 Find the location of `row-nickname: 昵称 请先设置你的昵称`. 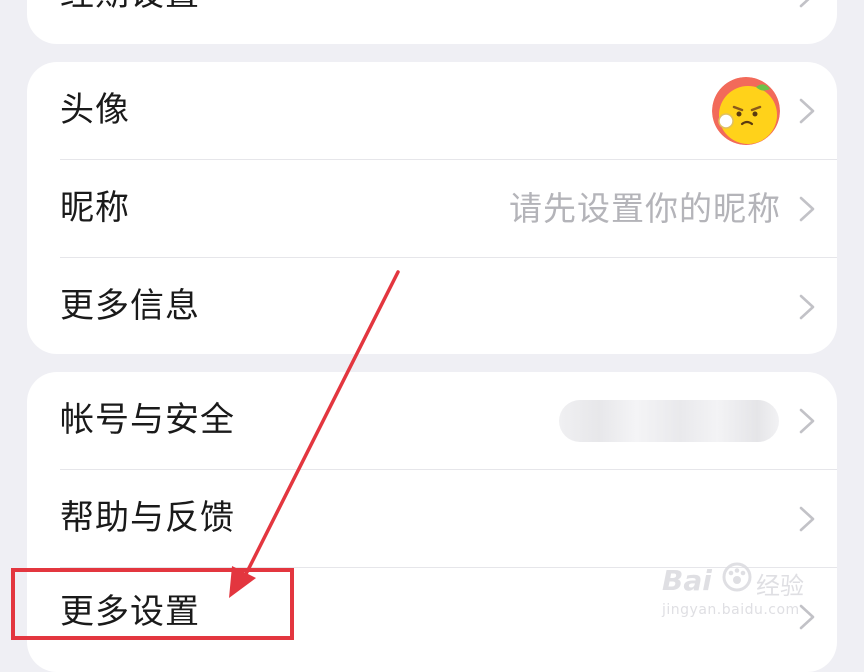

row-nickname: 昵称 请先设置你的昵称 is located at coordinates (432, 208).